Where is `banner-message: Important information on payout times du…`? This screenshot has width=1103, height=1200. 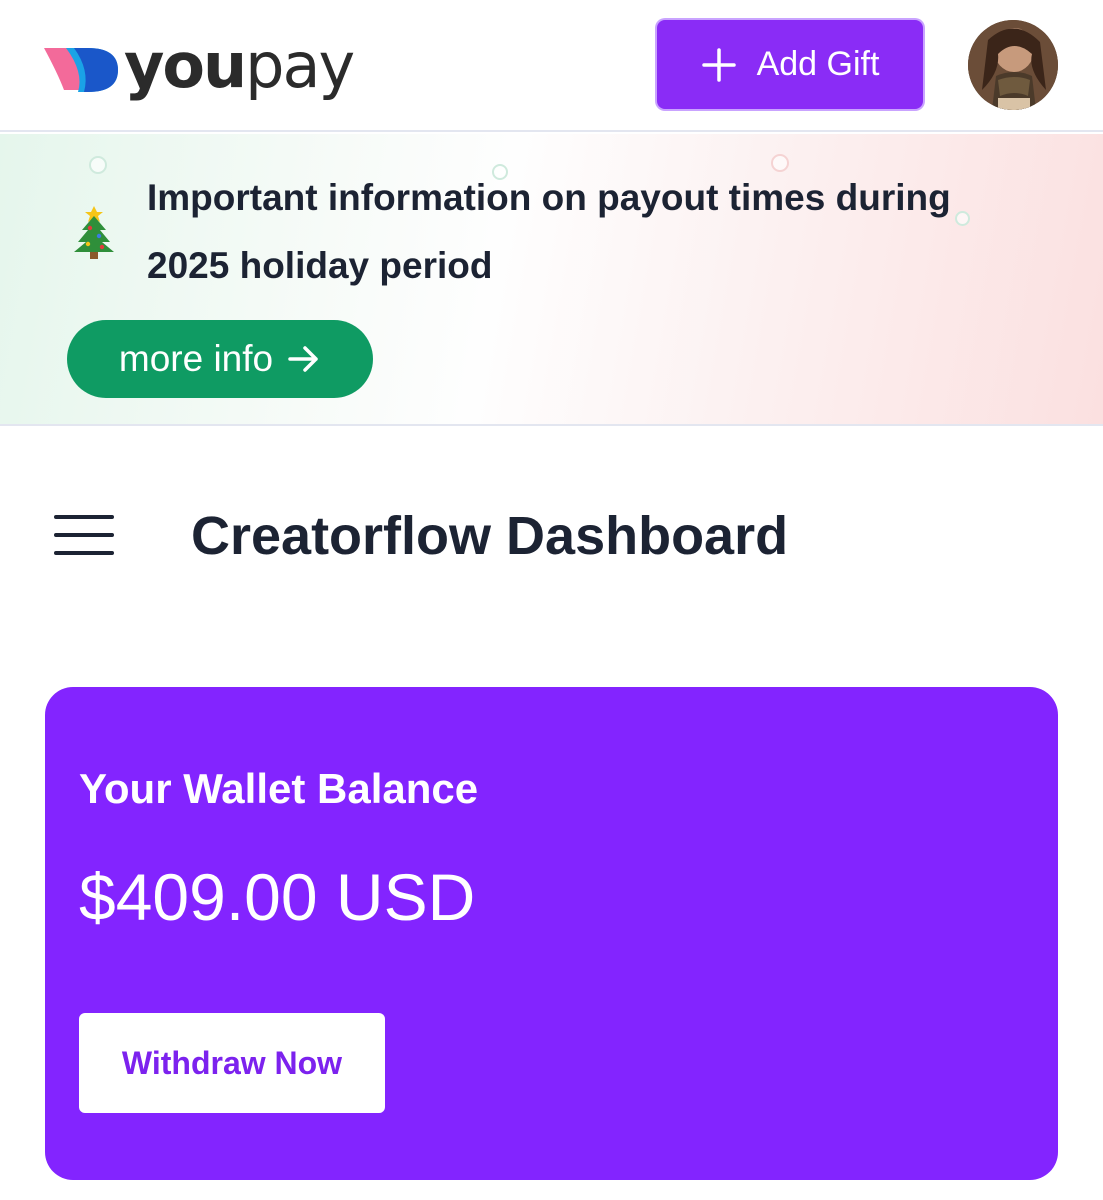 banner-message: Important information on payout times du… is located at coordinates (549, 231).